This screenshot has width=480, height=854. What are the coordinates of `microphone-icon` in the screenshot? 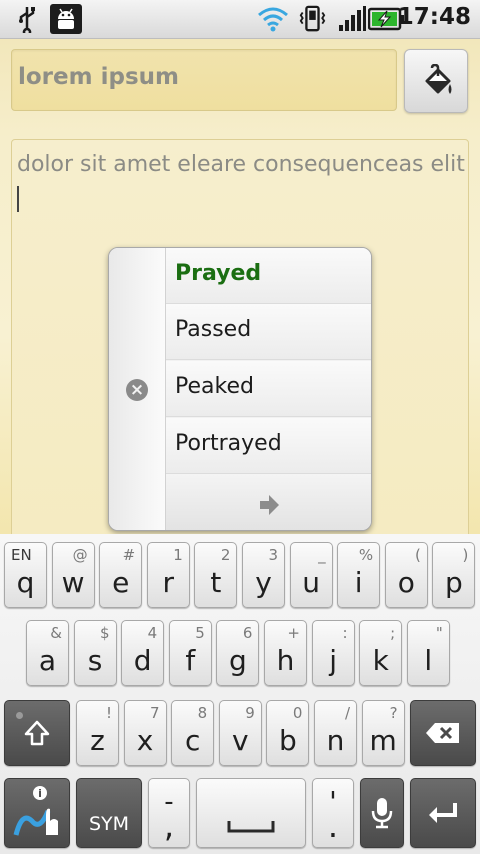 It's located at (382, 813).